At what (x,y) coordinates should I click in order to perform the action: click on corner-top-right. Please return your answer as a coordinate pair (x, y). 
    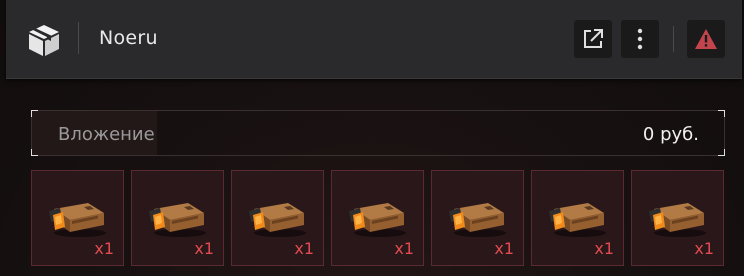
    Looking at the image, I should click on (721, 113).